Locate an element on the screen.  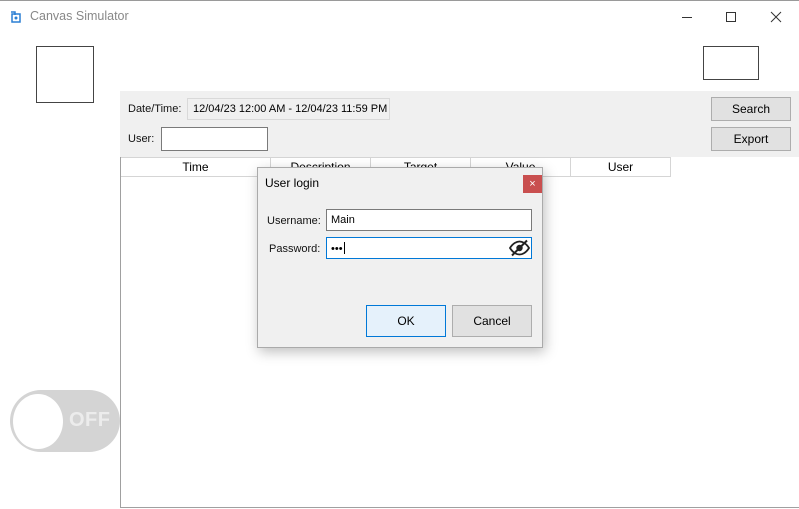
cancel-button: Cancel is located at coordinates (492, 321).